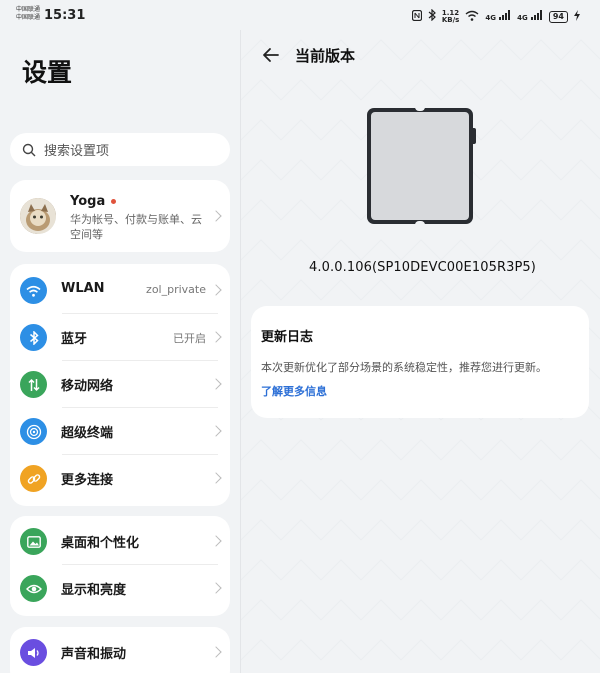 The height and width of the screenshot is (673, 600). Describe the element at coordinates (33, 652) in the screenshot. I see `speaker-icon` at that location.